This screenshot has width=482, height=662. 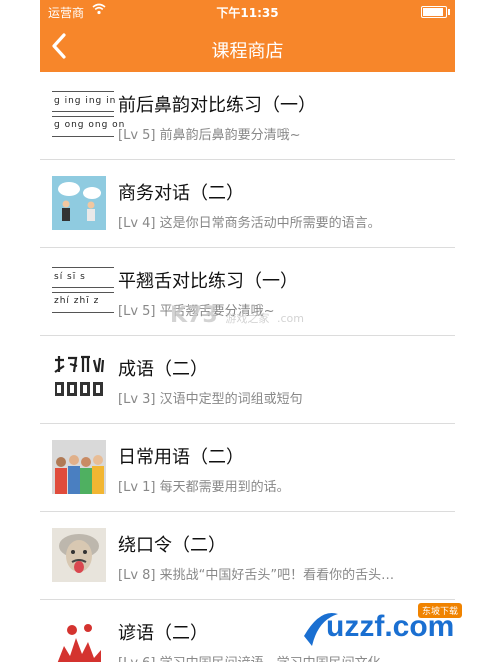 What do you see at coordinates (247, 204) in the screenshot?
I see `course-item: 商务对话（二） [Lv 4] 这是你日常商务活动中所需要的语言。` at bounding box center [247, 204].